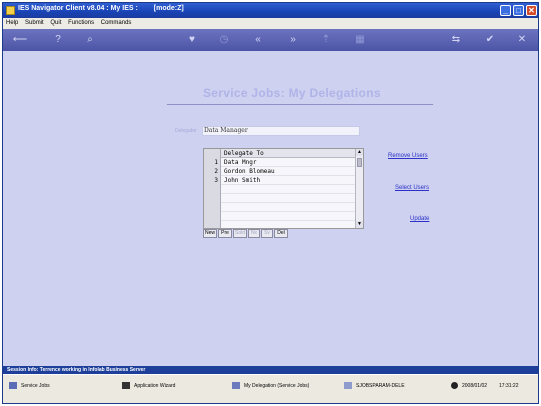 The height and width of the screenshot is (406, 541). Describe the element at coordinates (20, 40) in the screenshot. I see `back-icon: ⟵` at that location.